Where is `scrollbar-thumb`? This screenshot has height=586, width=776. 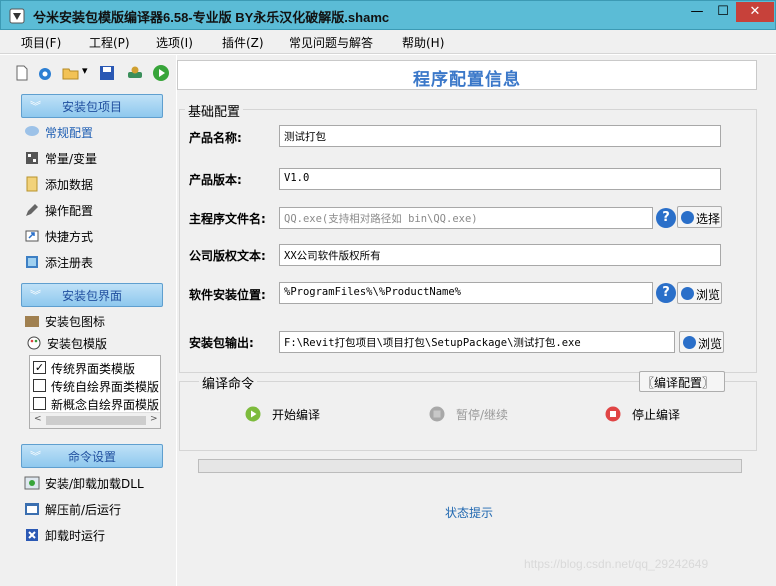 scrollbar-thumb is located at coordinates (96, 420).